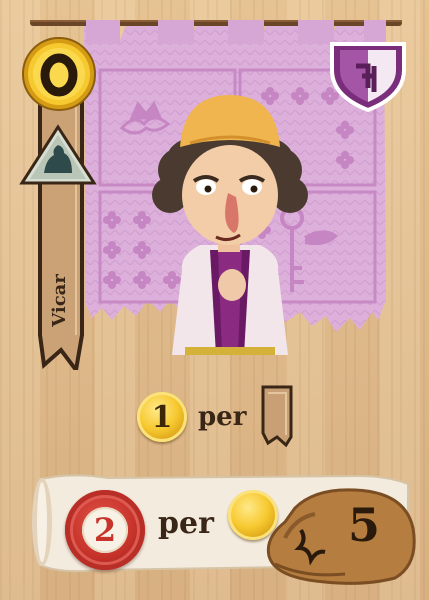  I want to click on seal-value: 2, so click(105, 530).